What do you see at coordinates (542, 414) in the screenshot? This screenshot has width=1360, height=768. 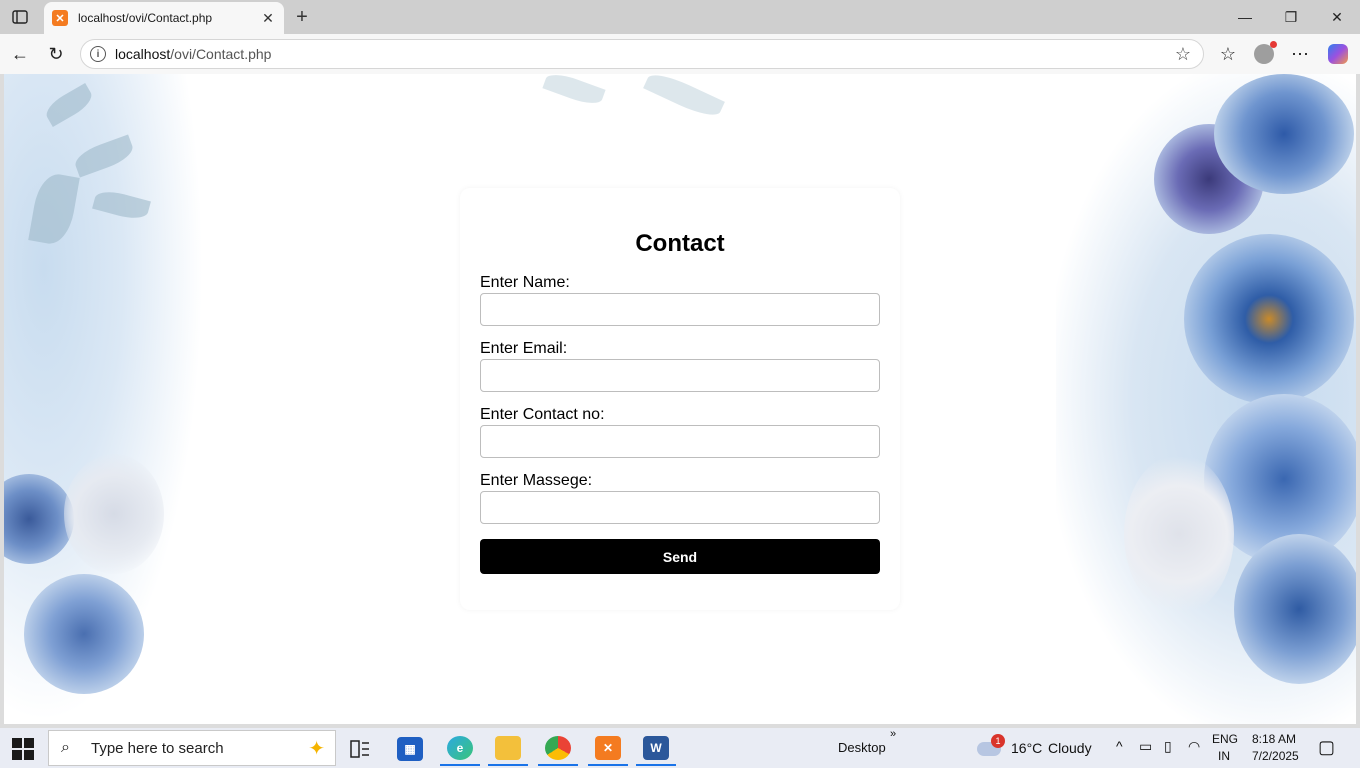 I see `contact-label: Enter Contact no:` at bounding box center [542, 414].